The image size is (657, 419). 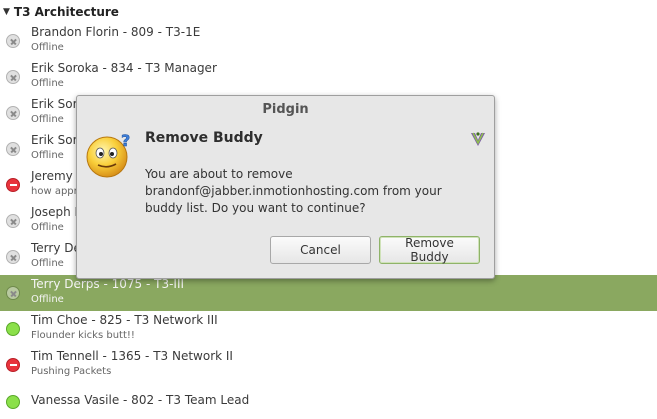 I want to click on buddy-row: Erik Soroka - 834 - T3 Manager Offline, so click(x=328, y=77).